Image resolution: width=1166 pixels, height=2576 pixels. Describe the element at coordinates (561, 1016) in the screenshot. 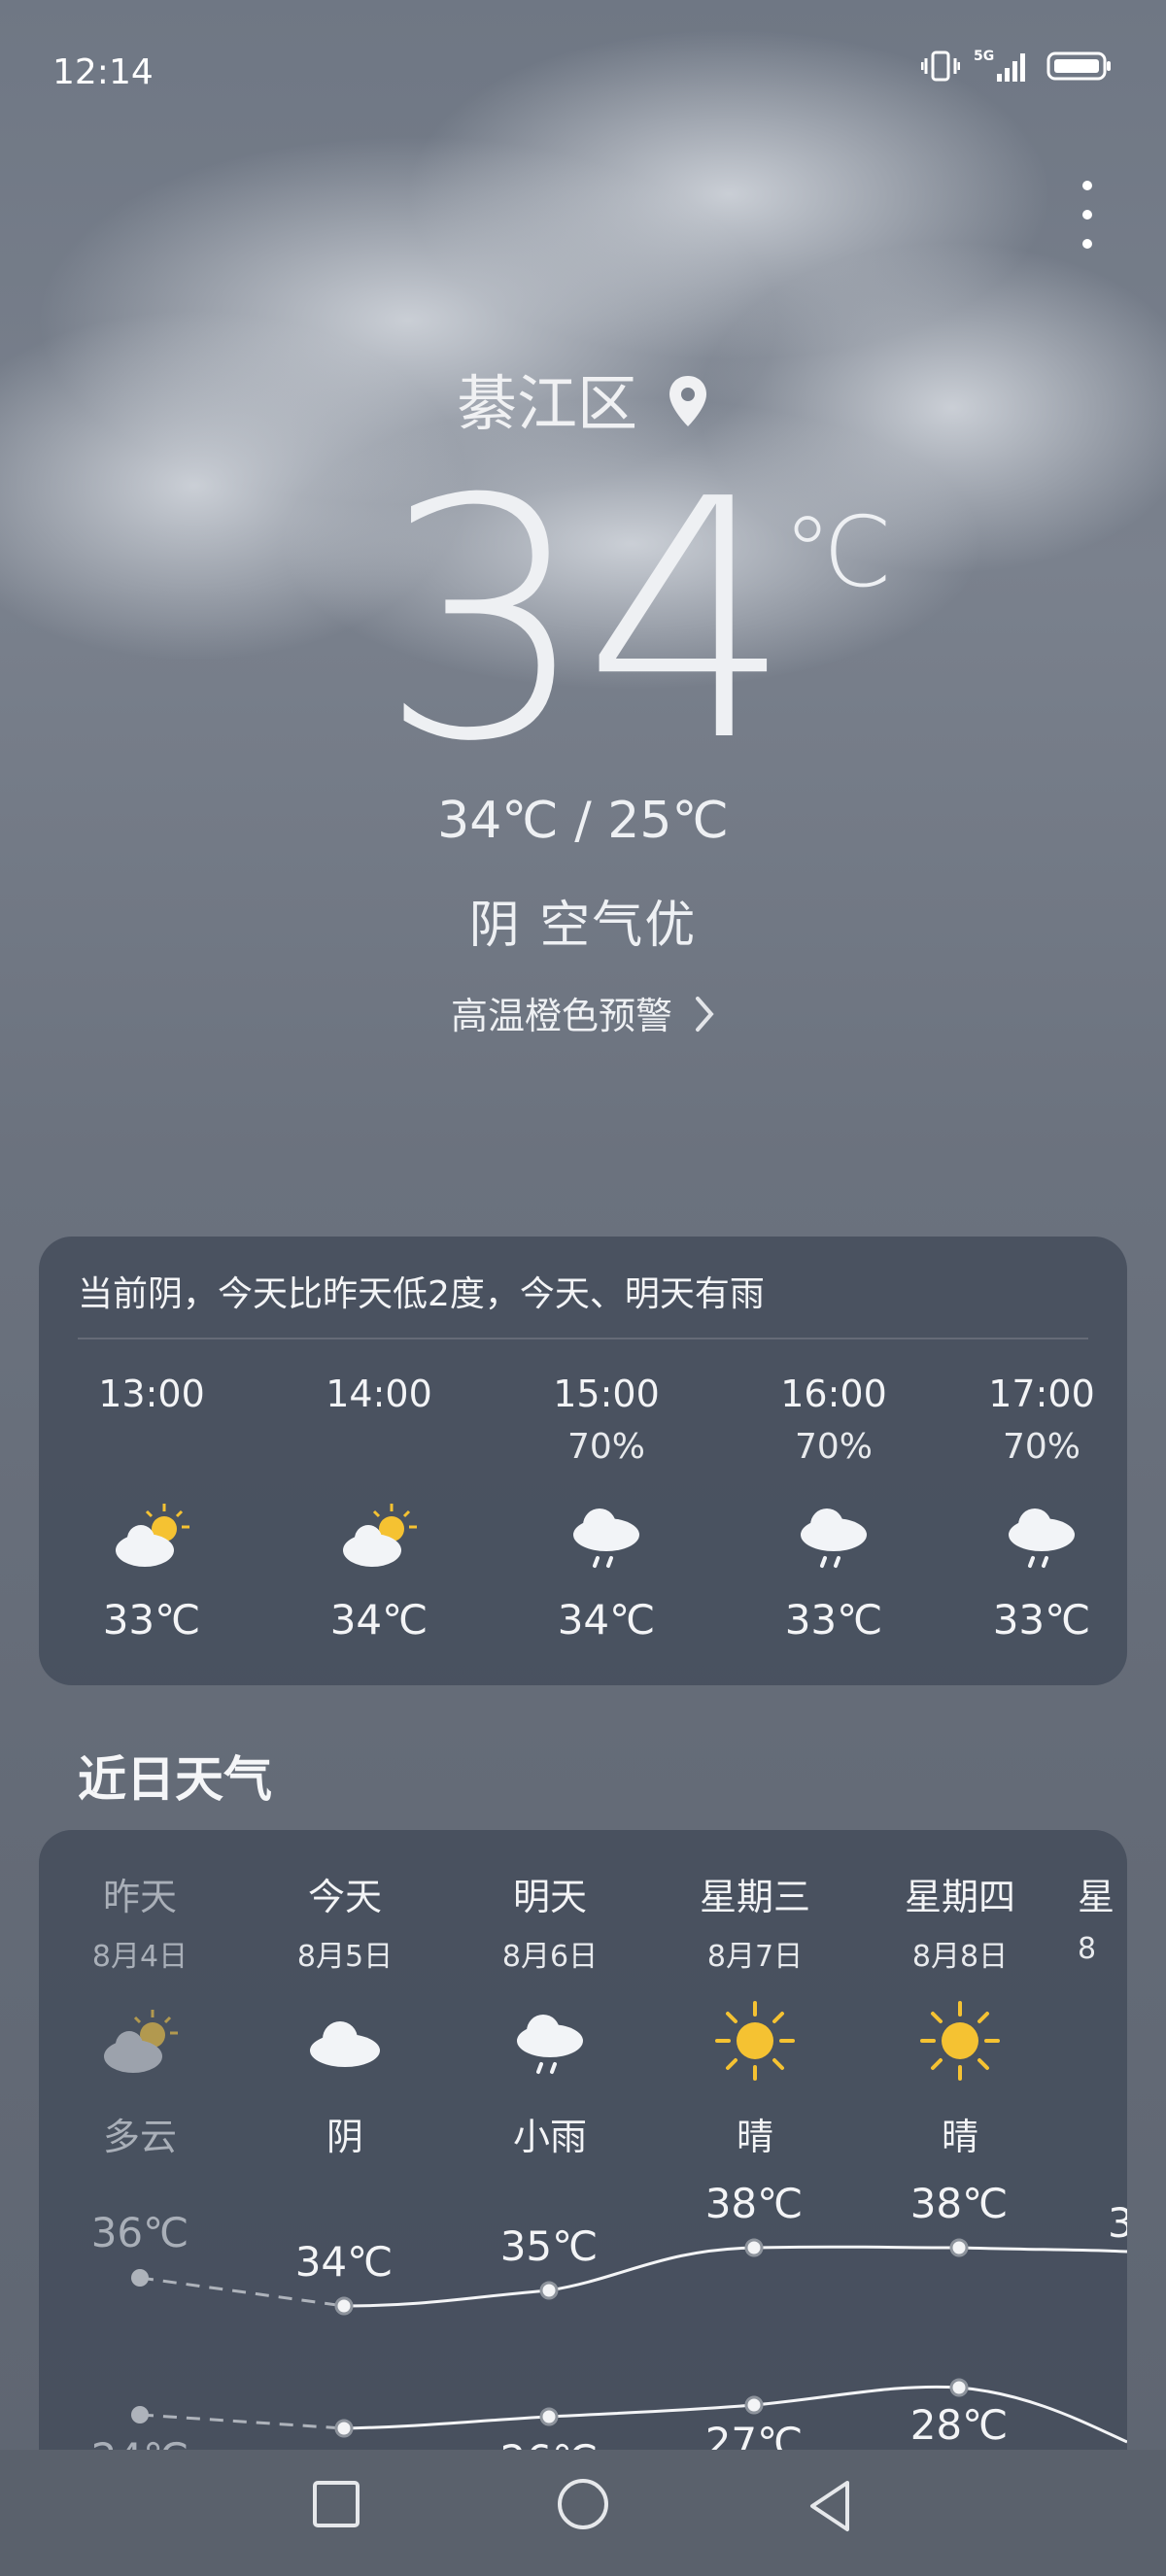

I see `alert-text: 高温橙色预警` at that location.